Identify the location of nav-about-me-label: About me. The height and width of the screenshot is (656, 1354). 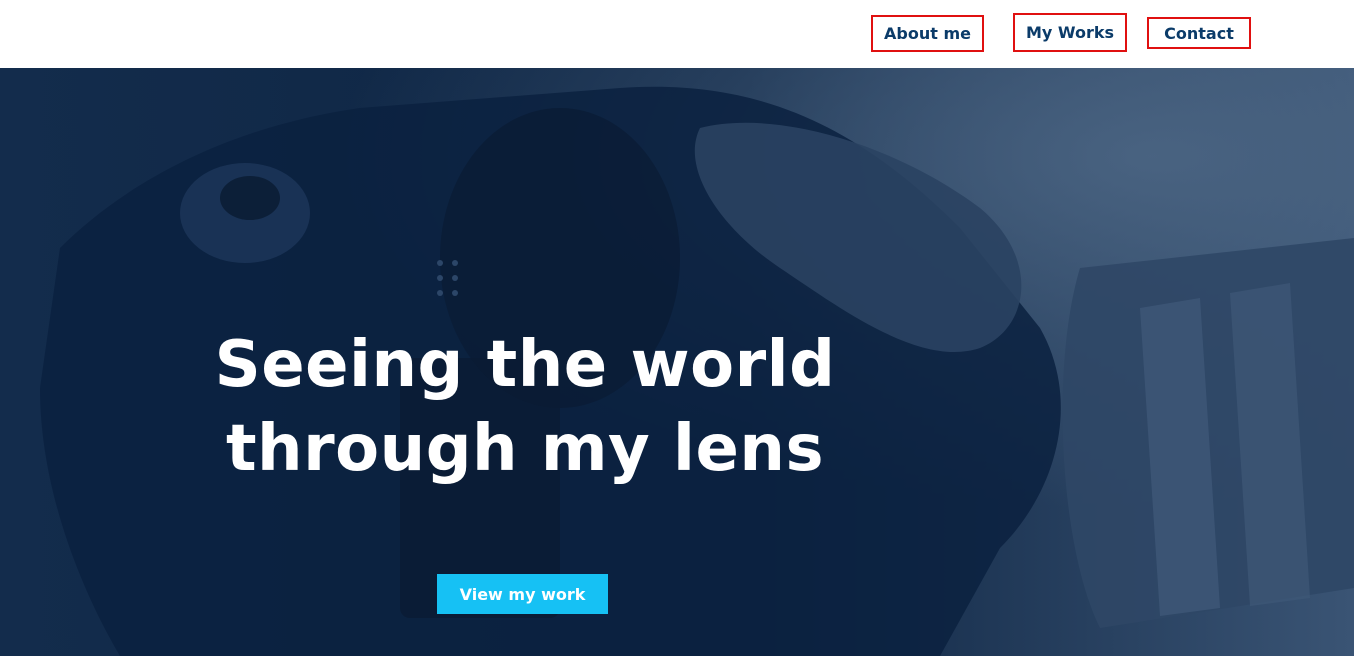
(927, 33).